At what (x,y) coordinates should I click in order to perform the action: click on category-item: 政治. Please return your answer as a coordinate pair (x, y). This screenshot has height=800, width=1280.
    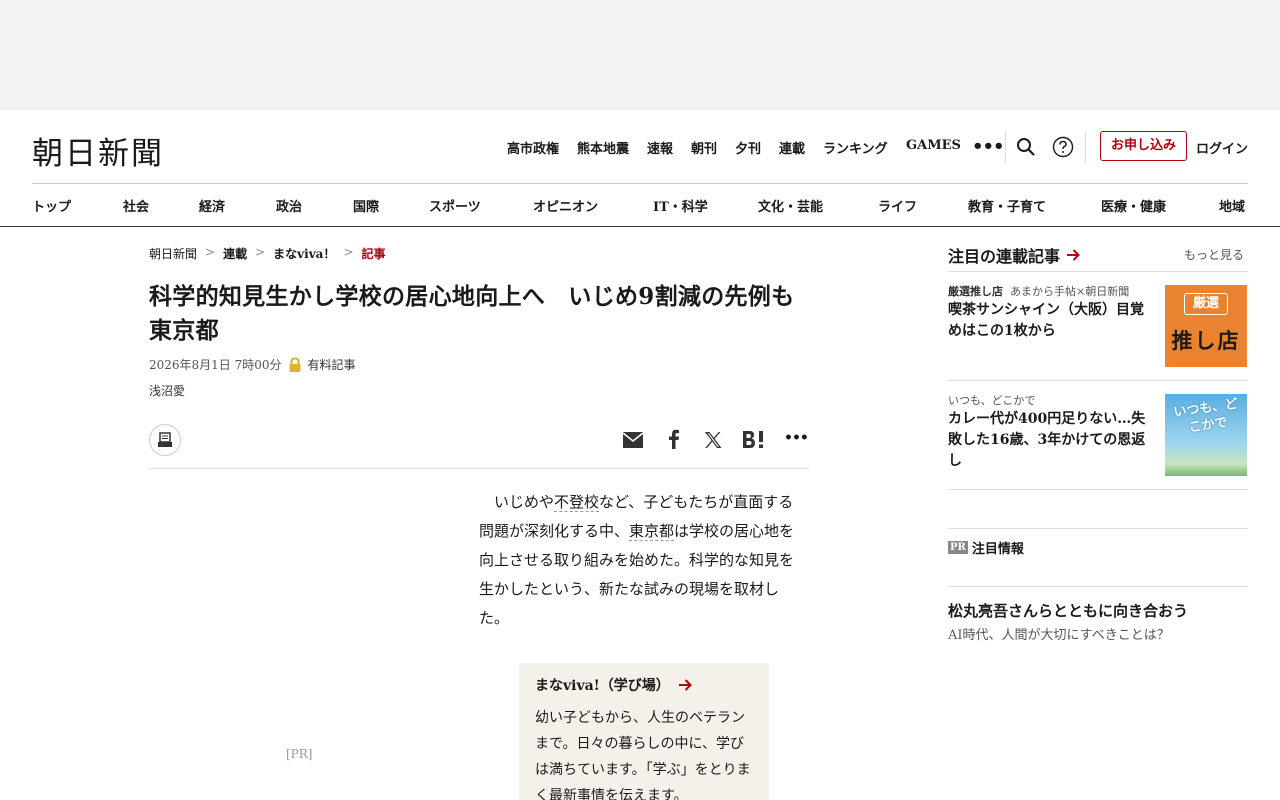
    Looking at the image, I should click on (289, 205).